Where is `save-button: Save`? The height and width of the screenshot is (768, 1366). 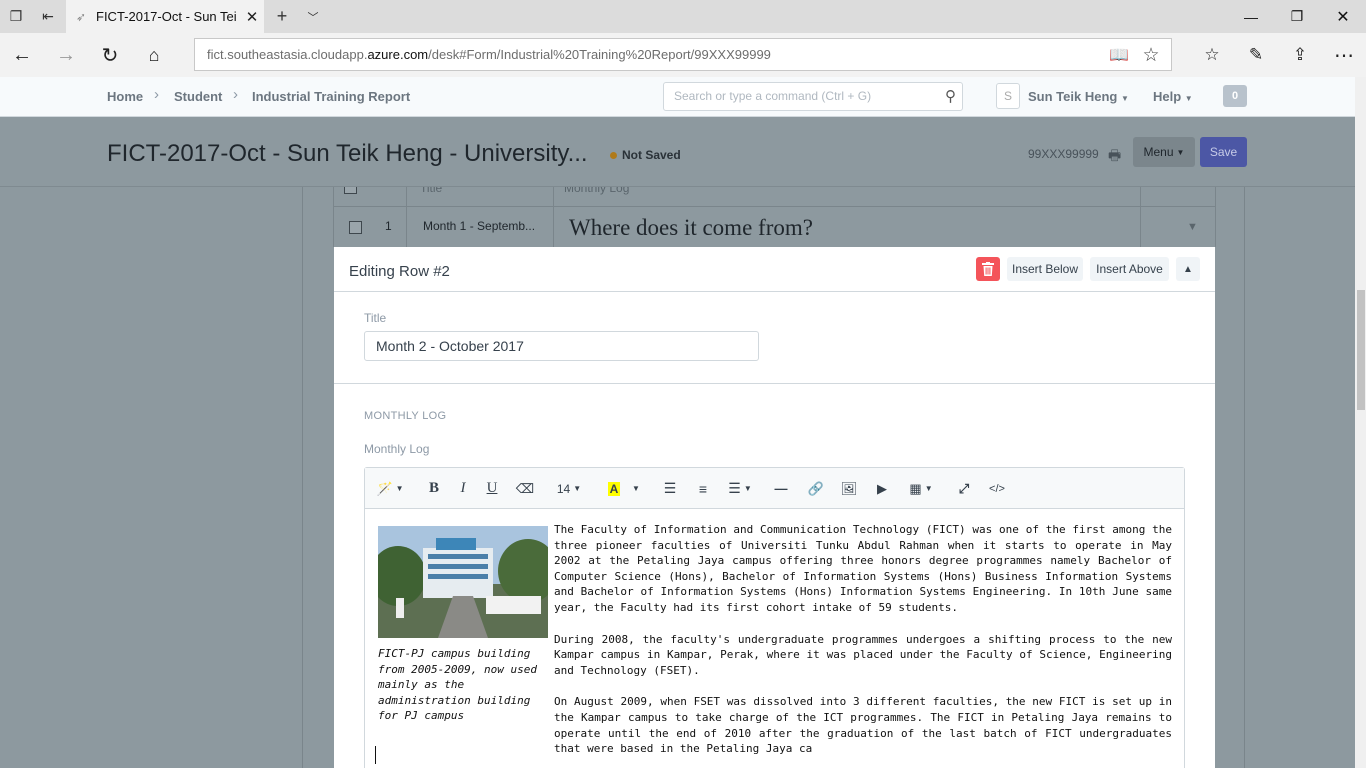 save-button: Save is located at coordinates (1223, 152).